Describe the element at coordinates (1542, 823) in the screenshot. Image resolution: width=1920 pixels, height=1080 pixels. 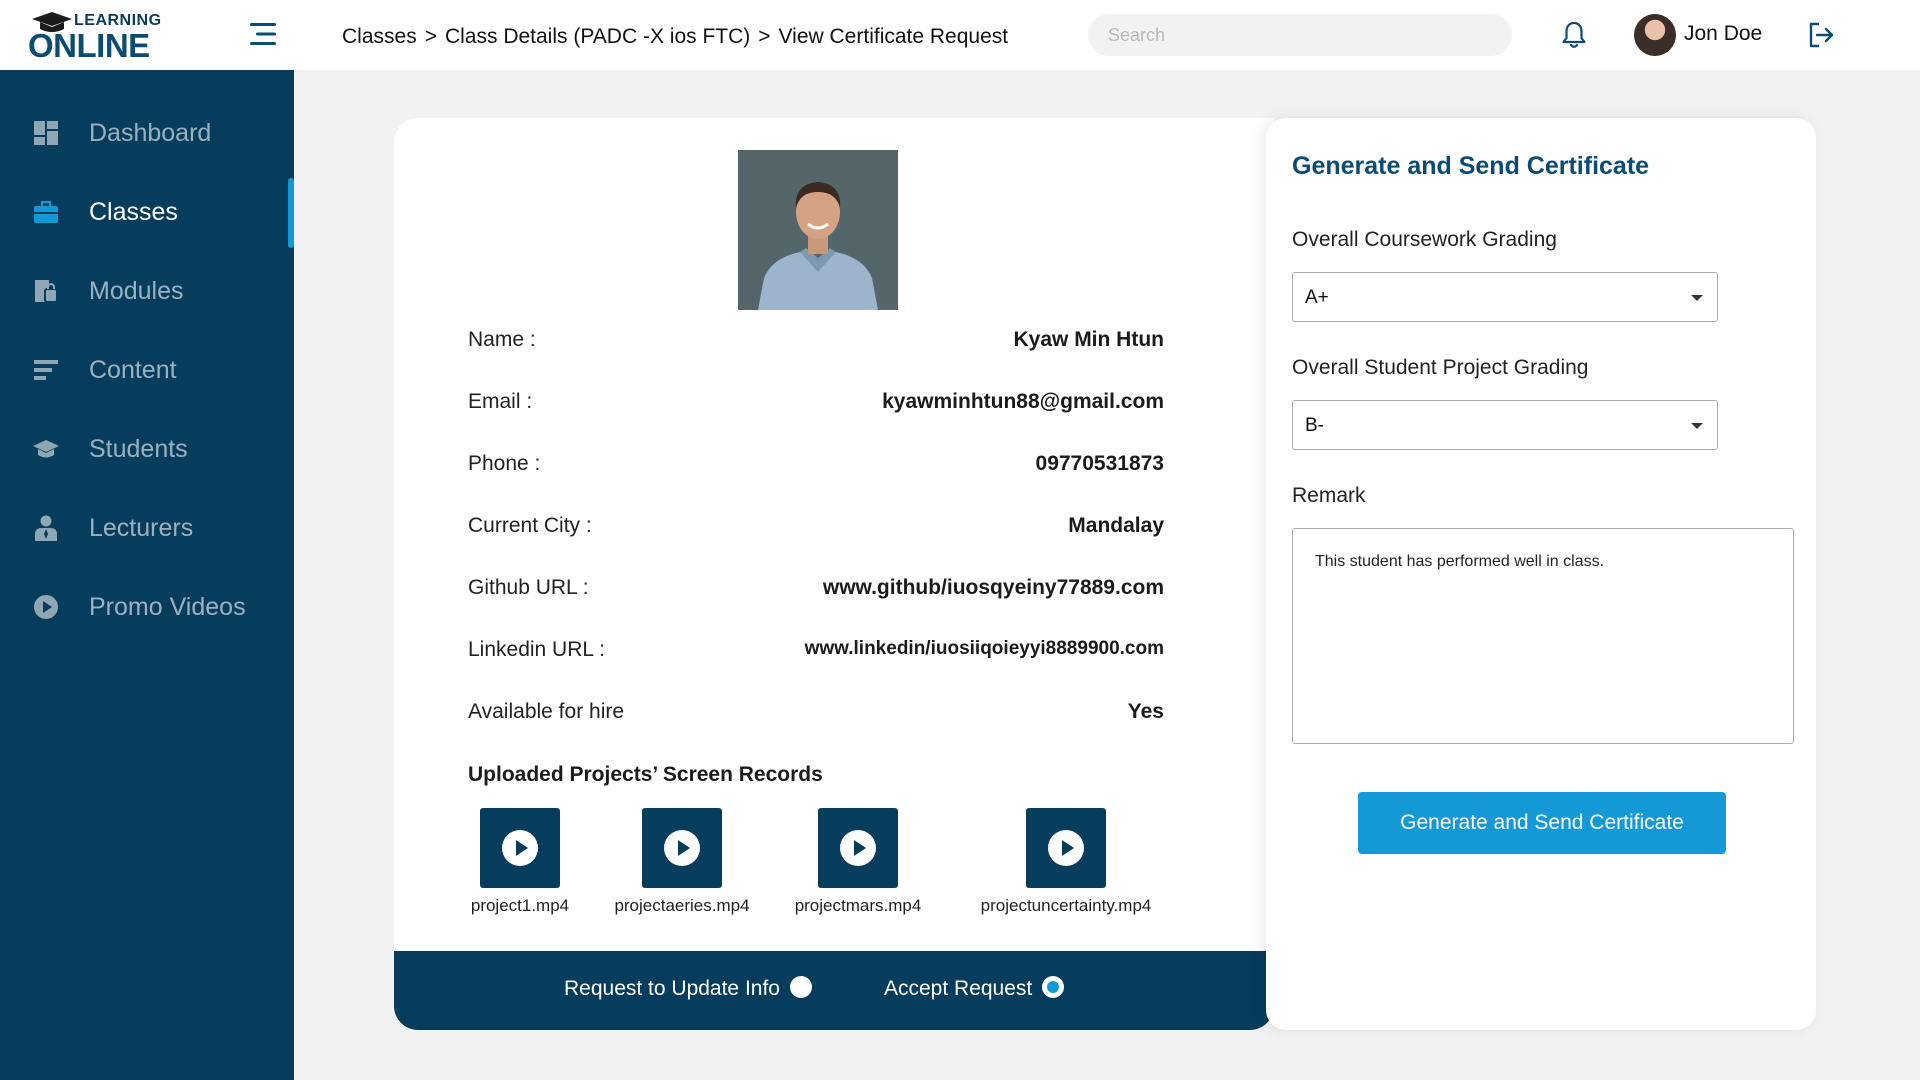
I see `generate-send-certificate-button: Generate and Send Certificate` at that location.